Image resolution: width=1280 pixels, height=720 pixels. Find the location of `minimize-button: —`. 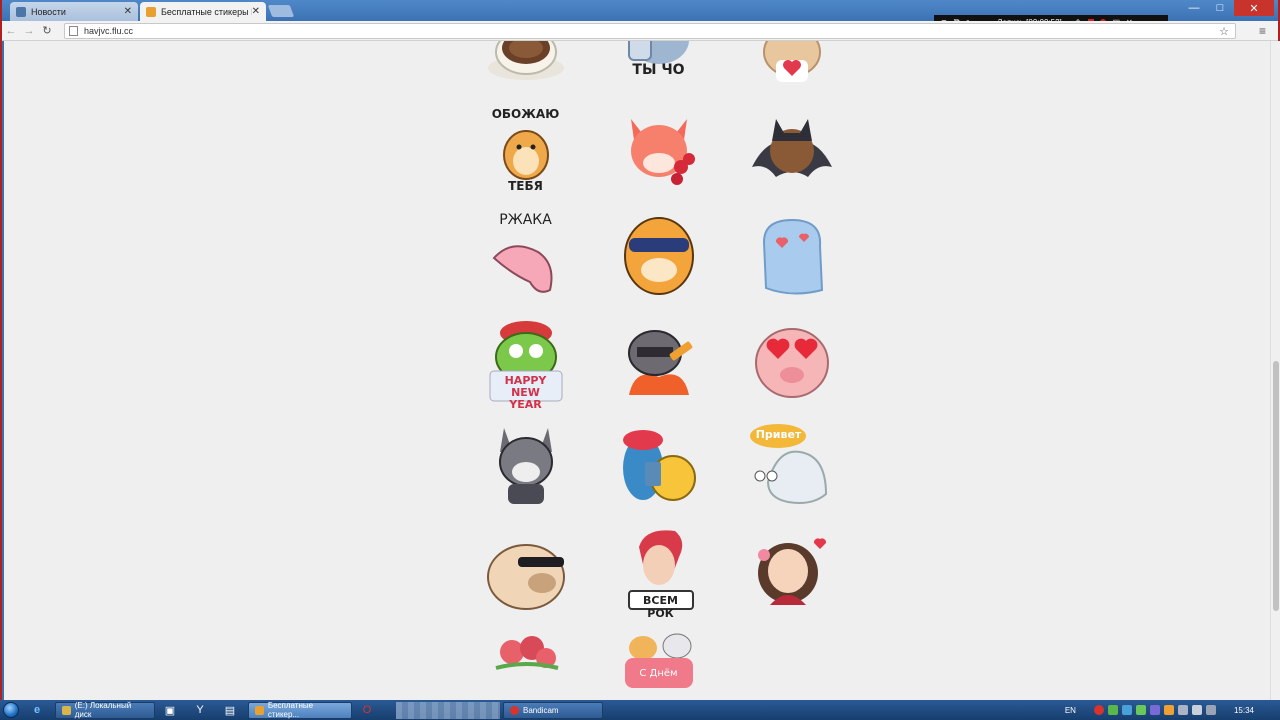

minimize-button: — is located at coordinates (1194, 8).